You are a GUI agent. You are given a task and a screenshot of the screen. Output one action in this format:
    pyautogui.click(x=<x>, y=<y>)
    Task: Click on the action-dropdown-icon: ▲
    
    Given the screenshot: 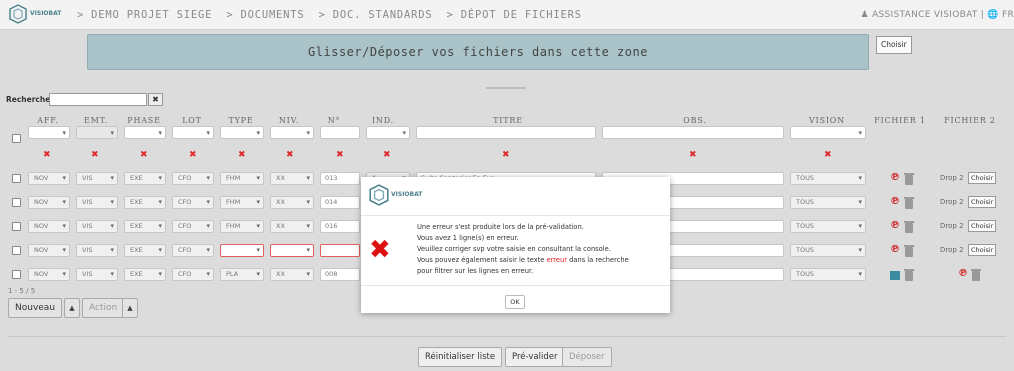 What is the action you would take?
    pyautogui.click(x=130, y=308)
    